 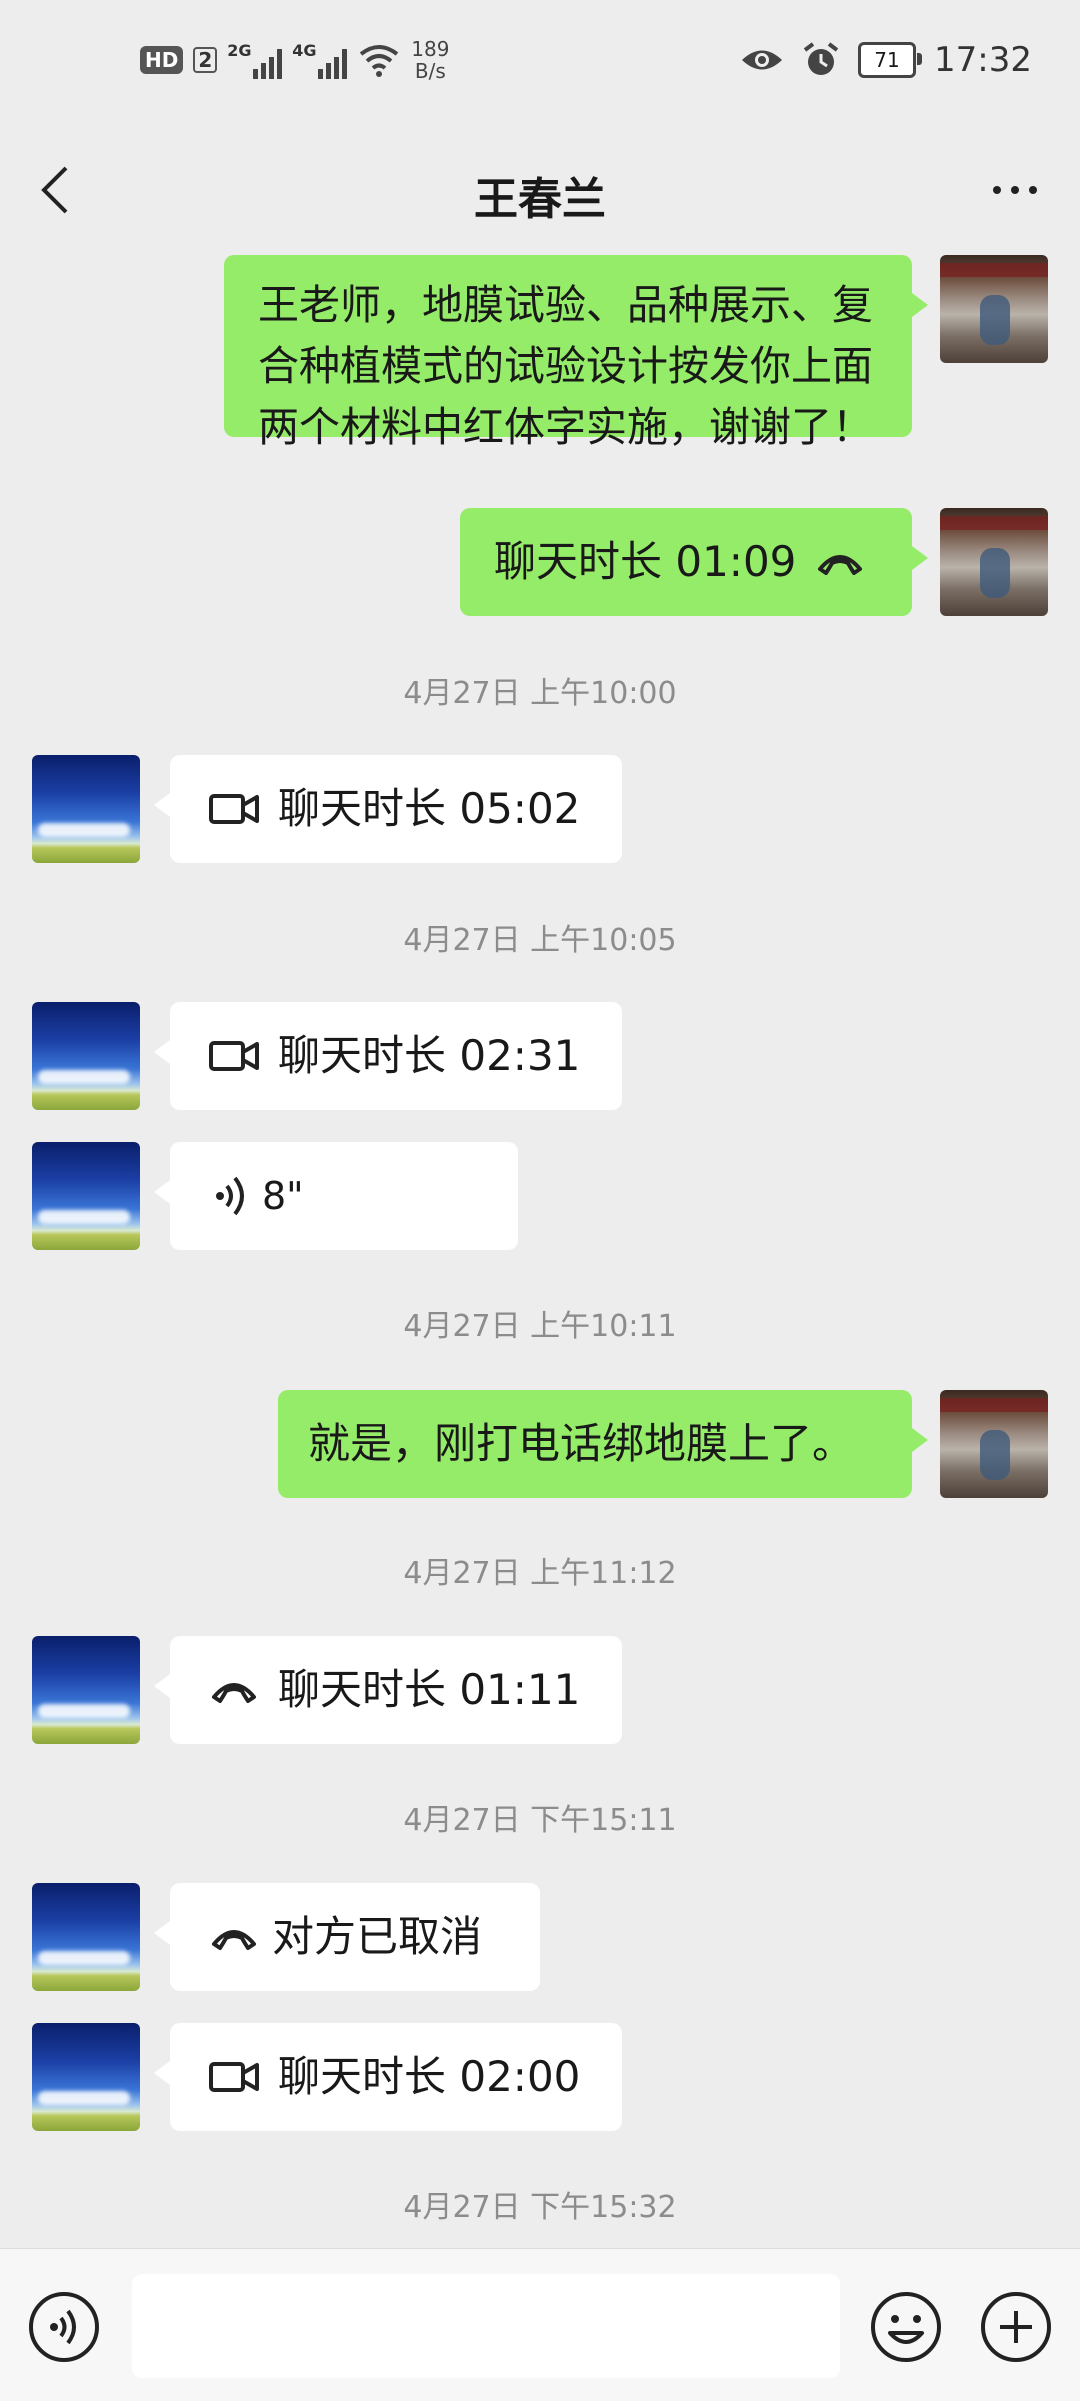 What do you see at coordinates (379, 61) in the screenshot?
I see `wifi-icon` at bounding box center [379, 61].